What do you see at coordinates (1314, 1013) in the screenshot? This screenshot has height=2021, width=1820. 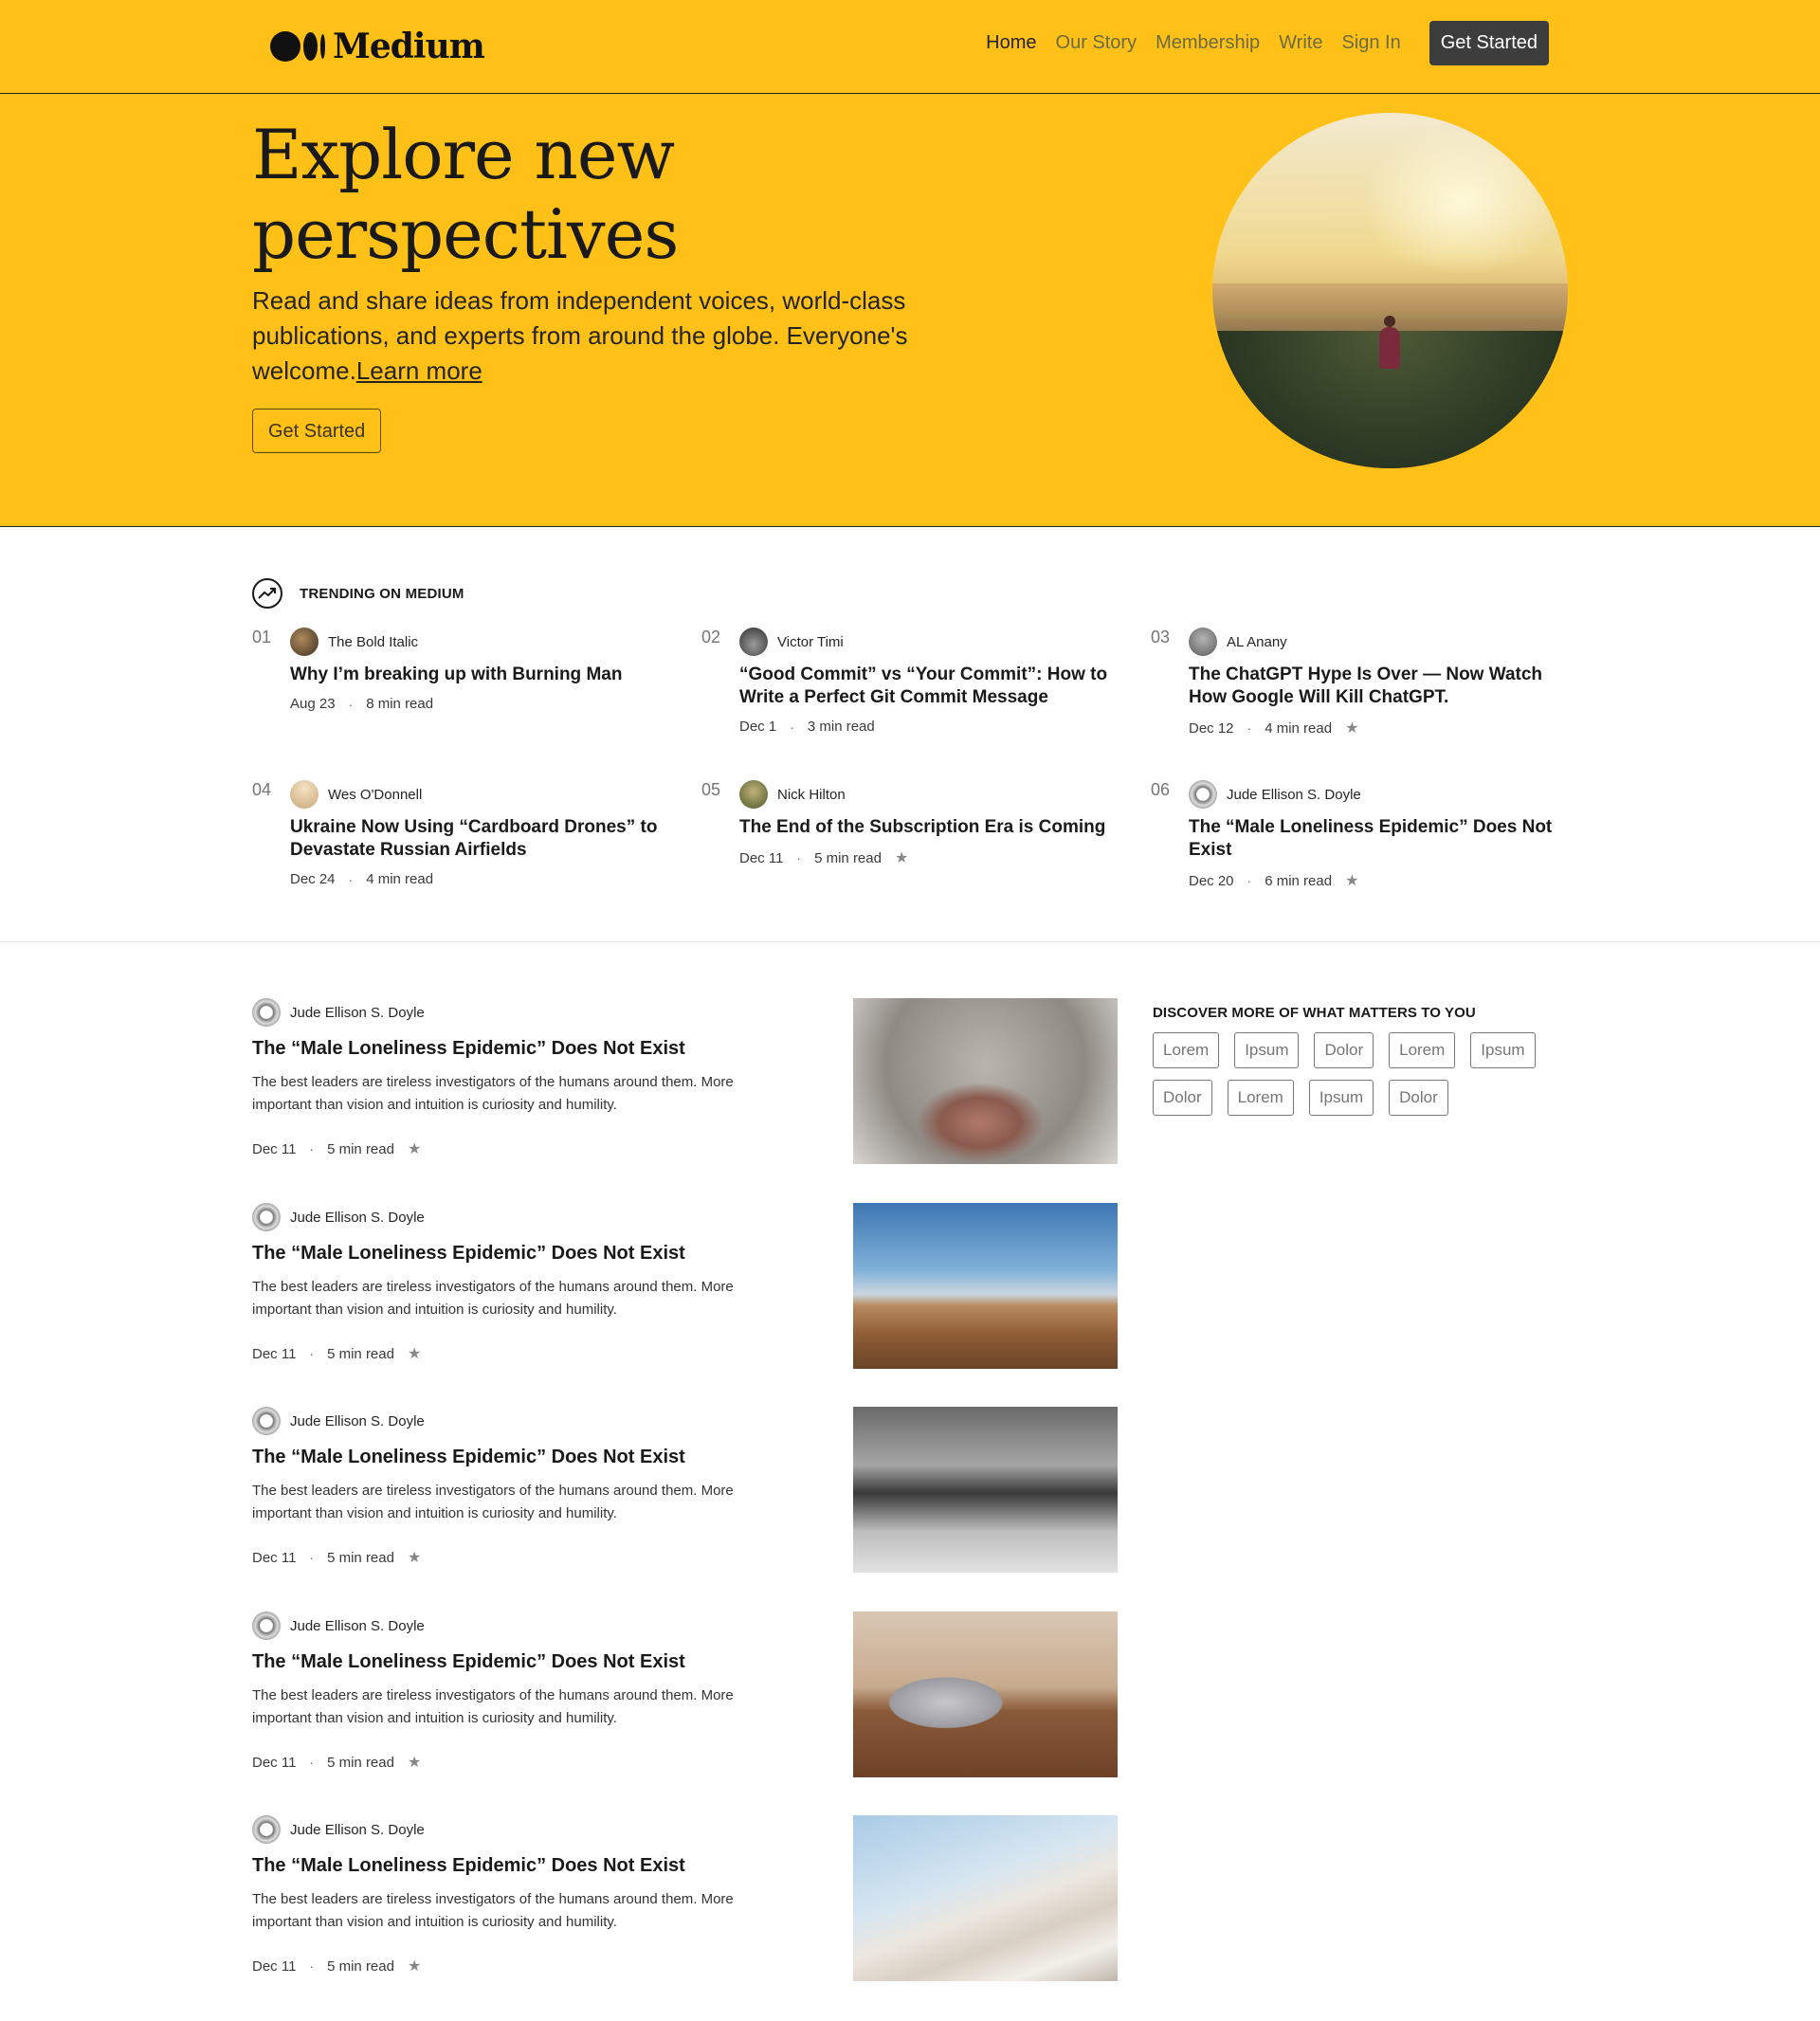 I see `discover-heading: DISCOVER MORE OF WHAT MATTERS TO YOU` at bounding box center [1314, 1013].